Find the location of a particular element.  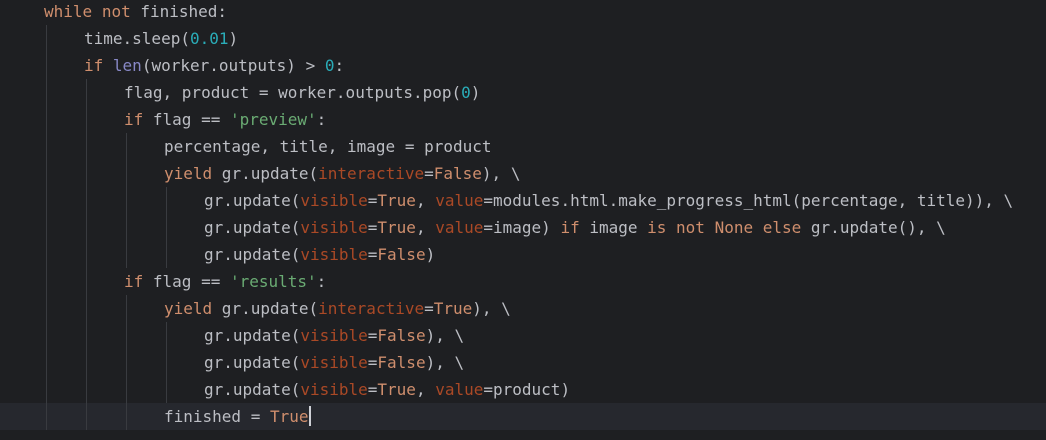

code-text: if flag == 'preview': is located at coordinates (225, 119).